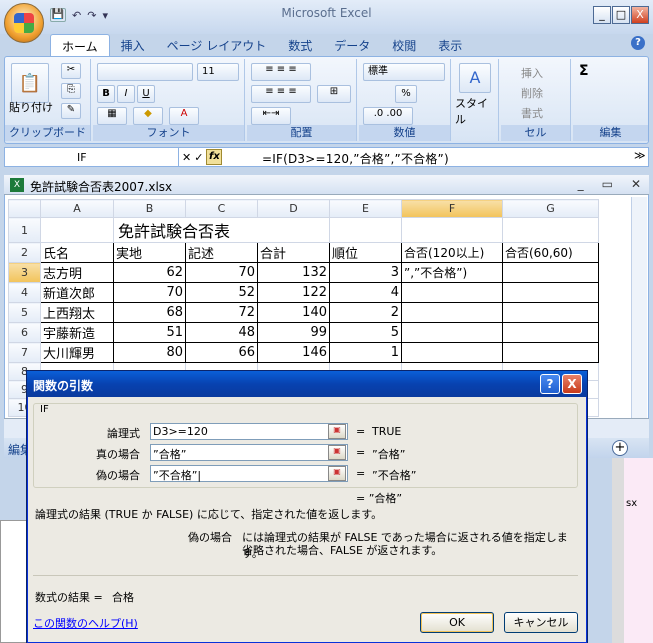 Image resolution: width=653 pixels, height=643 pixels. What do you see at coordinates (24, 23) in the screenshot?
I see `office-button` at bounding box center [24, 23].